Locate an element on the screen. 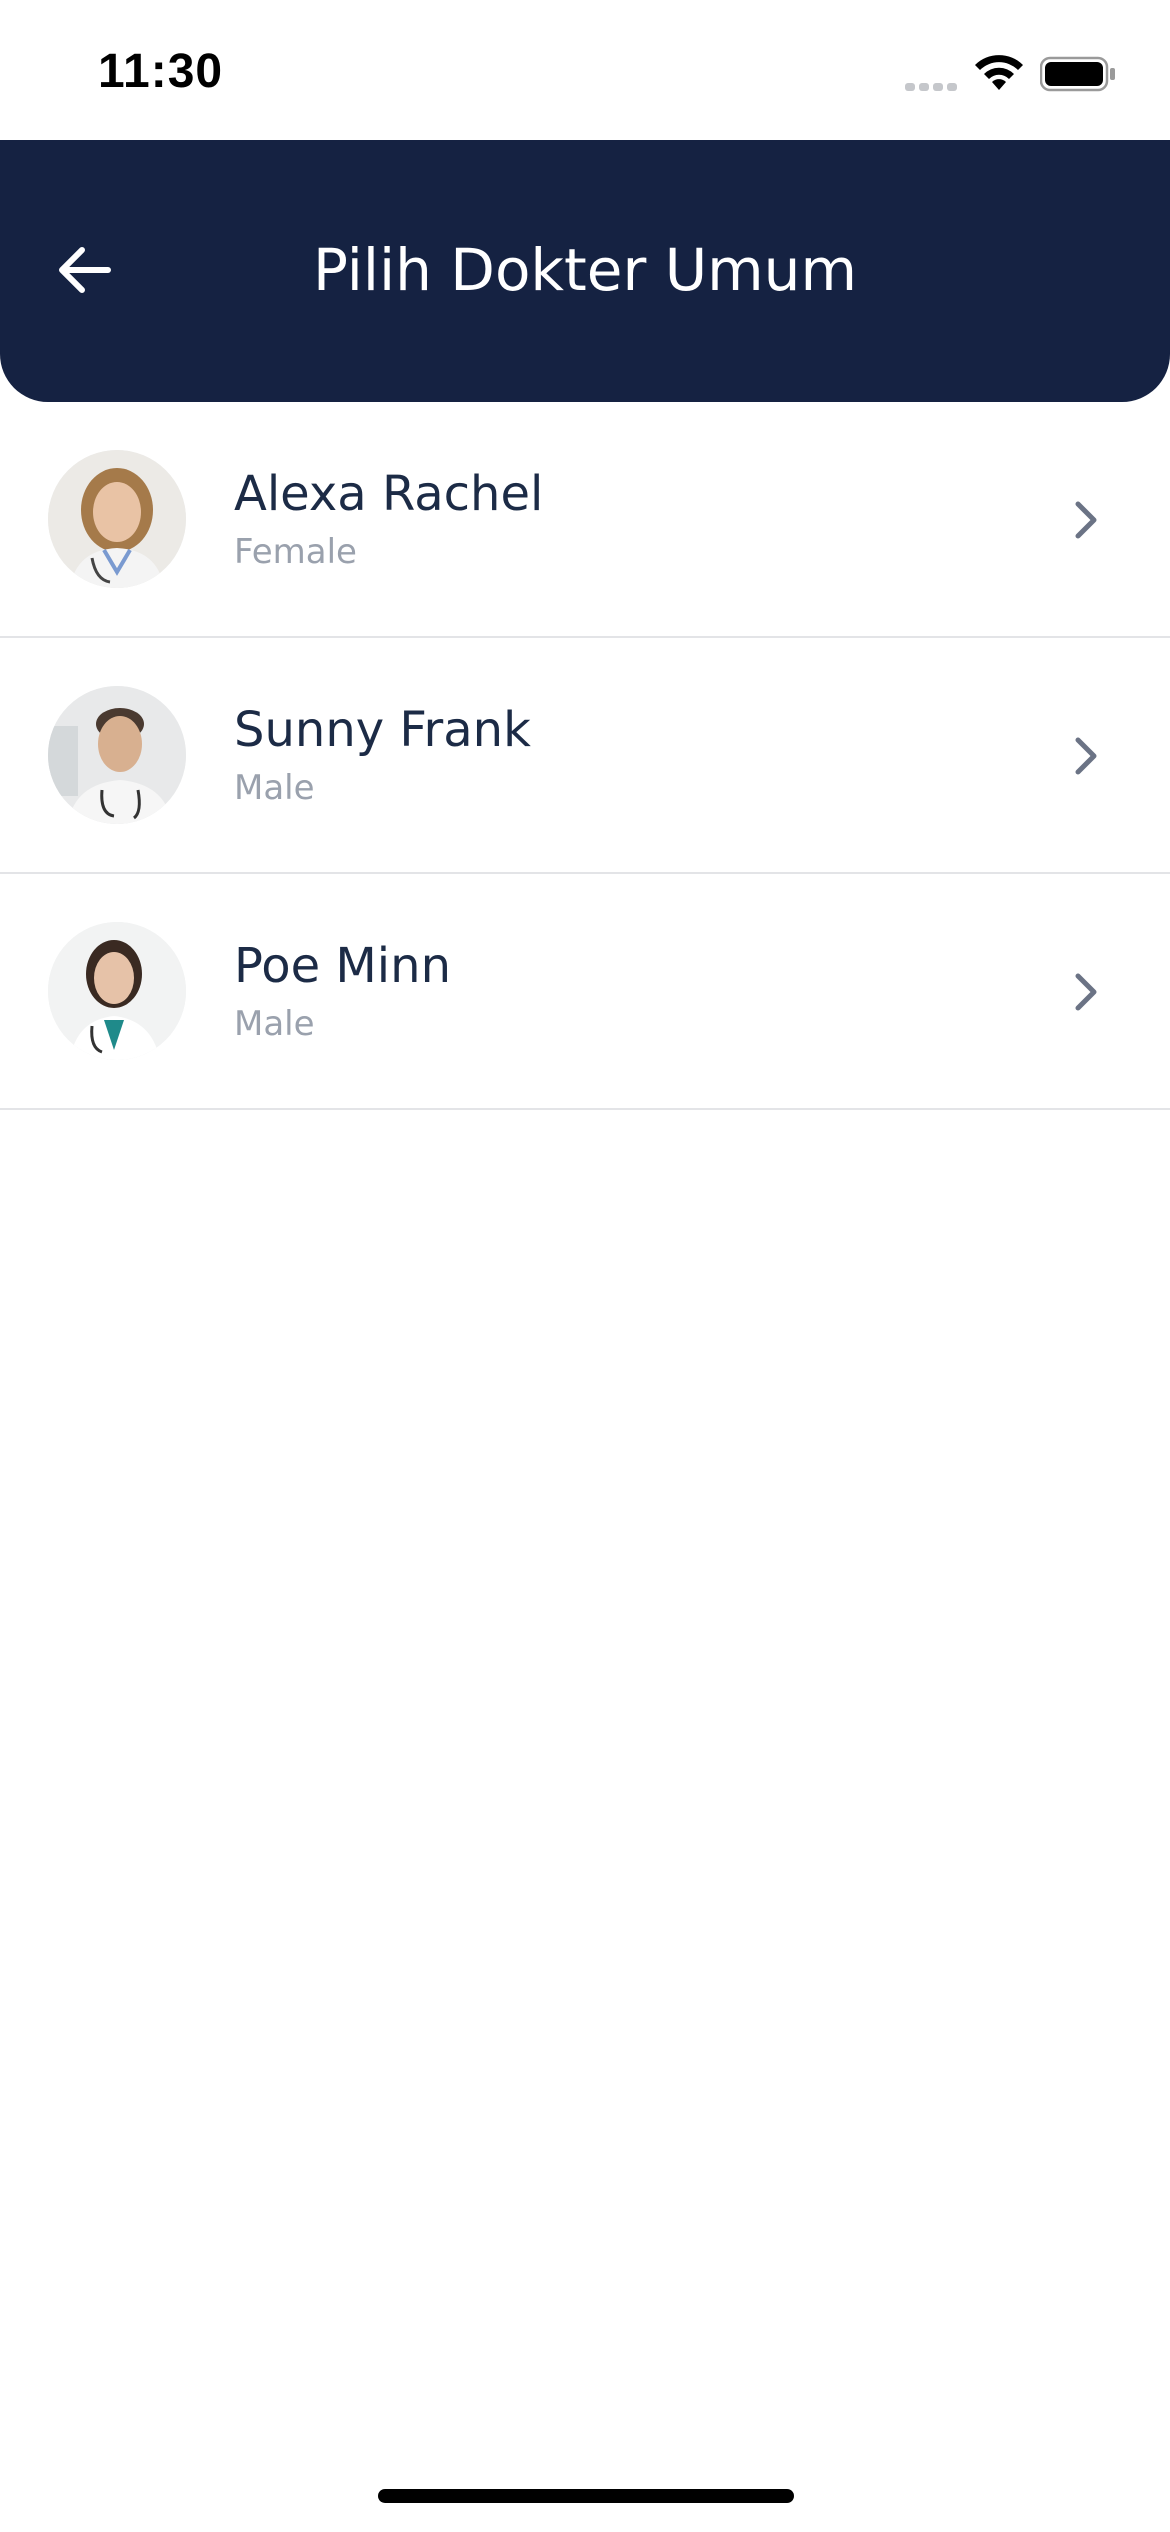 The height and width of the screenshot is (2532, 1170). home-indicator is located at coordinates (586, 2496).